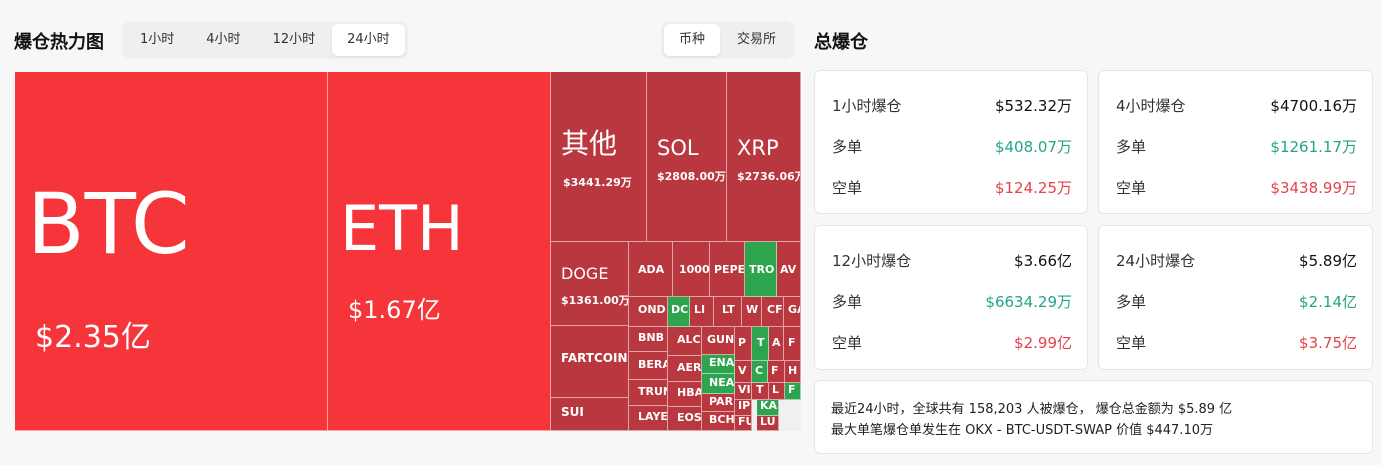  I want to click on tile-fartcoin: FARTCOIN, so click(590, 362).